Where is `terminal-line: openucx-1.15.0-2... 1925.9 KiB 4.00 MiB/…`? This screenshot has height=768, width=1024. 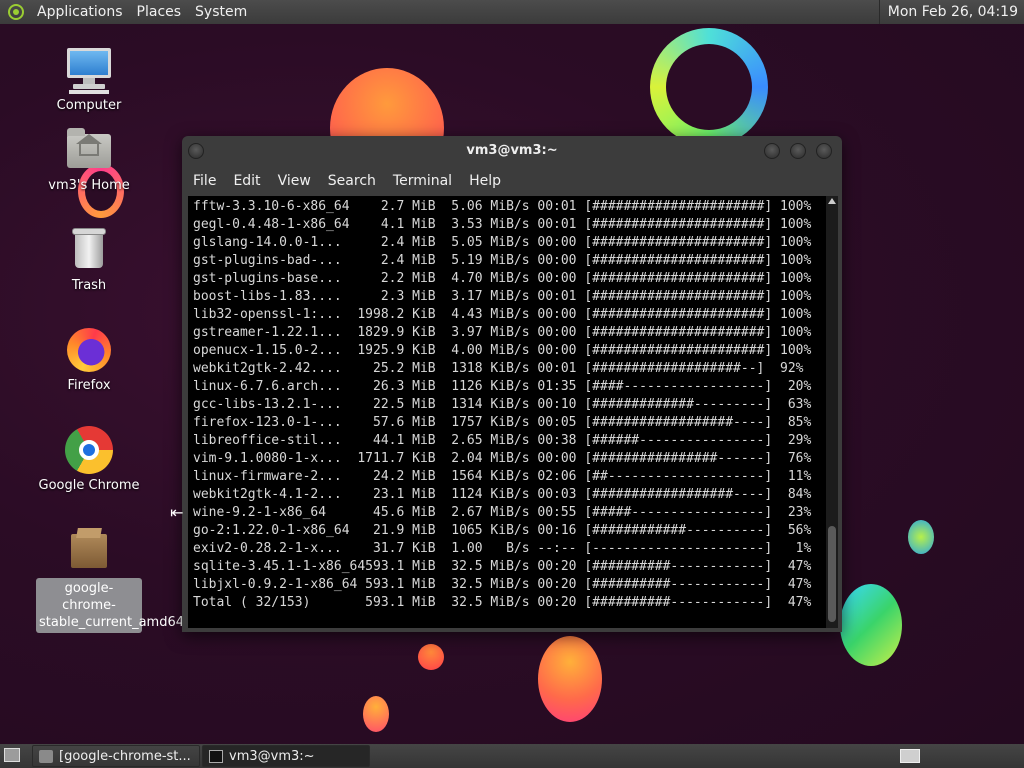
terminal-line: openucx-1.15.0-2... 1925.9 KiB 4.00 MiB/… is located at coordinates (502, 350).